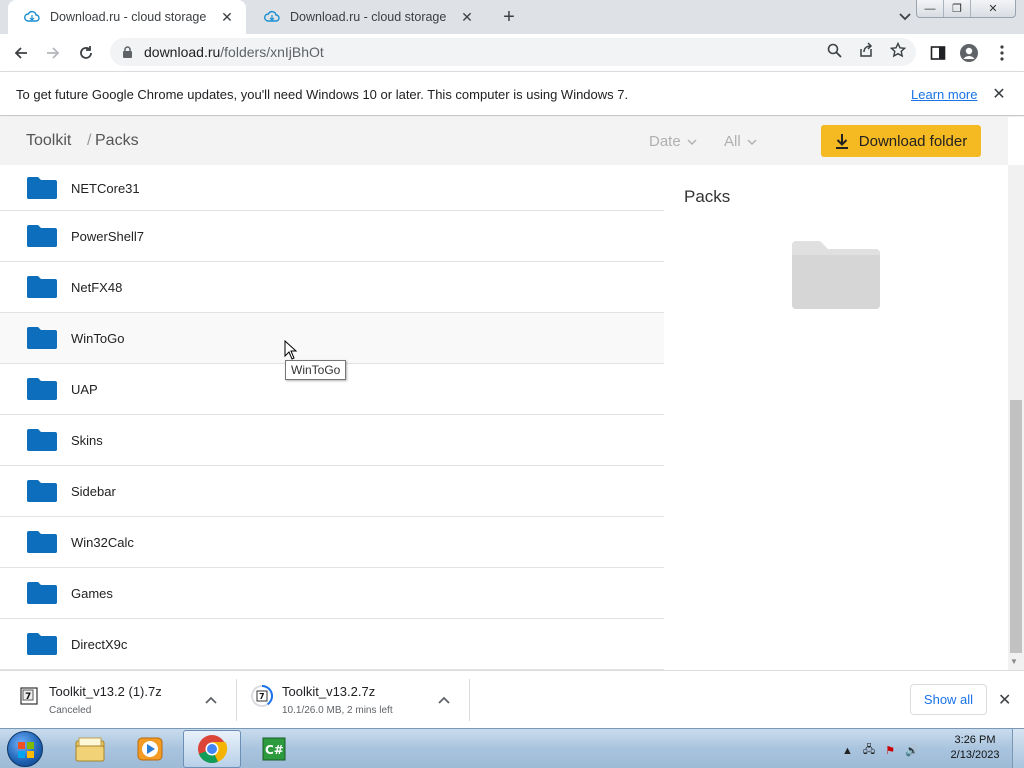 The image size is (1024, 768). Describe the element at coordinates (969, 53) in the screenshot. I see `profile-avatar-icon` at that location.